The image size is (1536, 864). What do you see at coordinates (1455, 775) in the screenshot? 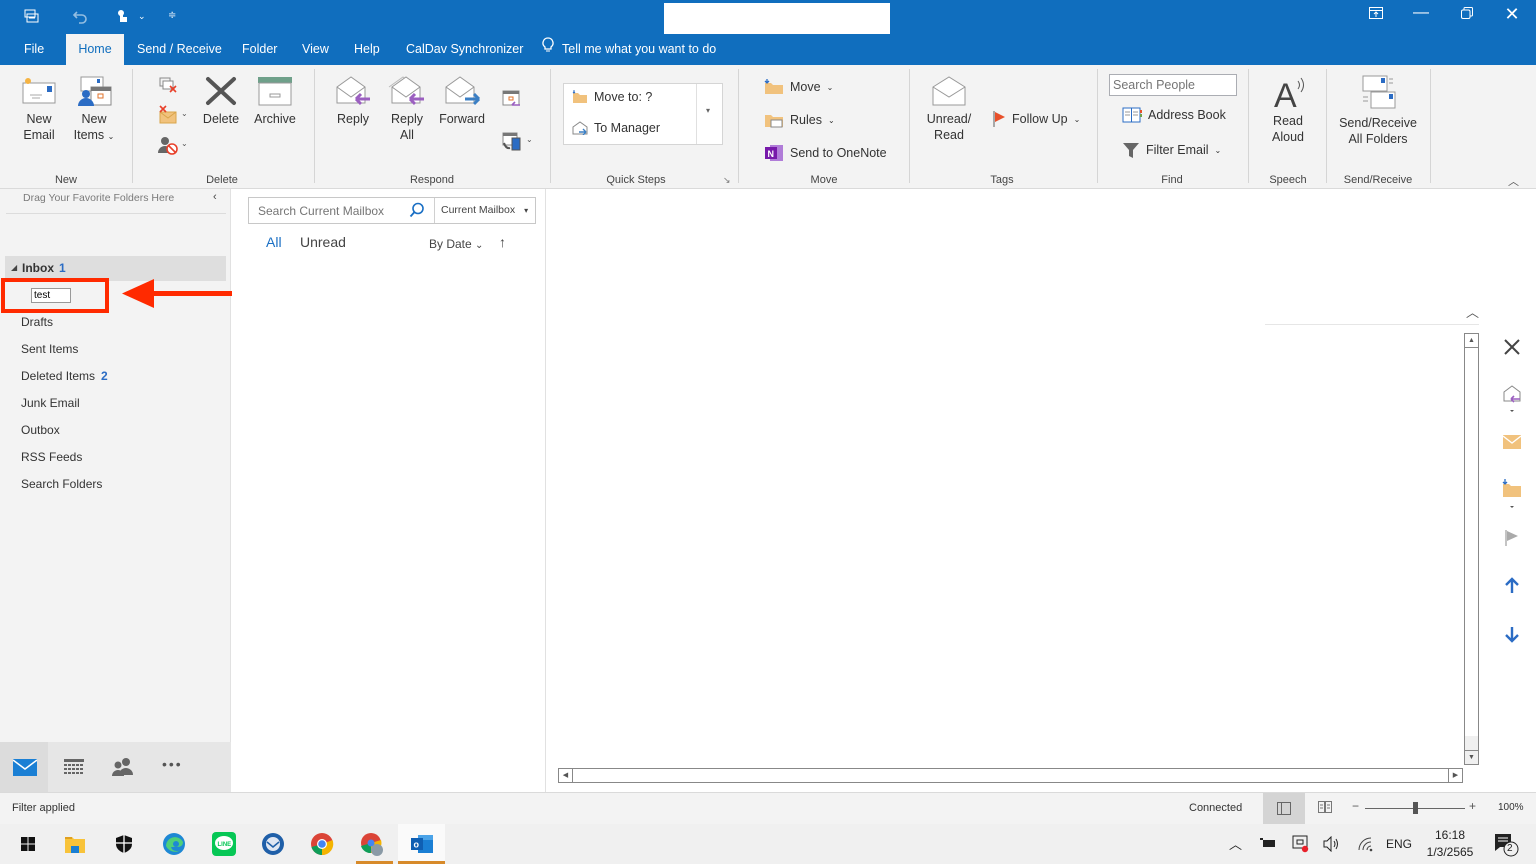
I see `scroll-right-arrow-icon: ▶` at bounding box center [1455, 775].